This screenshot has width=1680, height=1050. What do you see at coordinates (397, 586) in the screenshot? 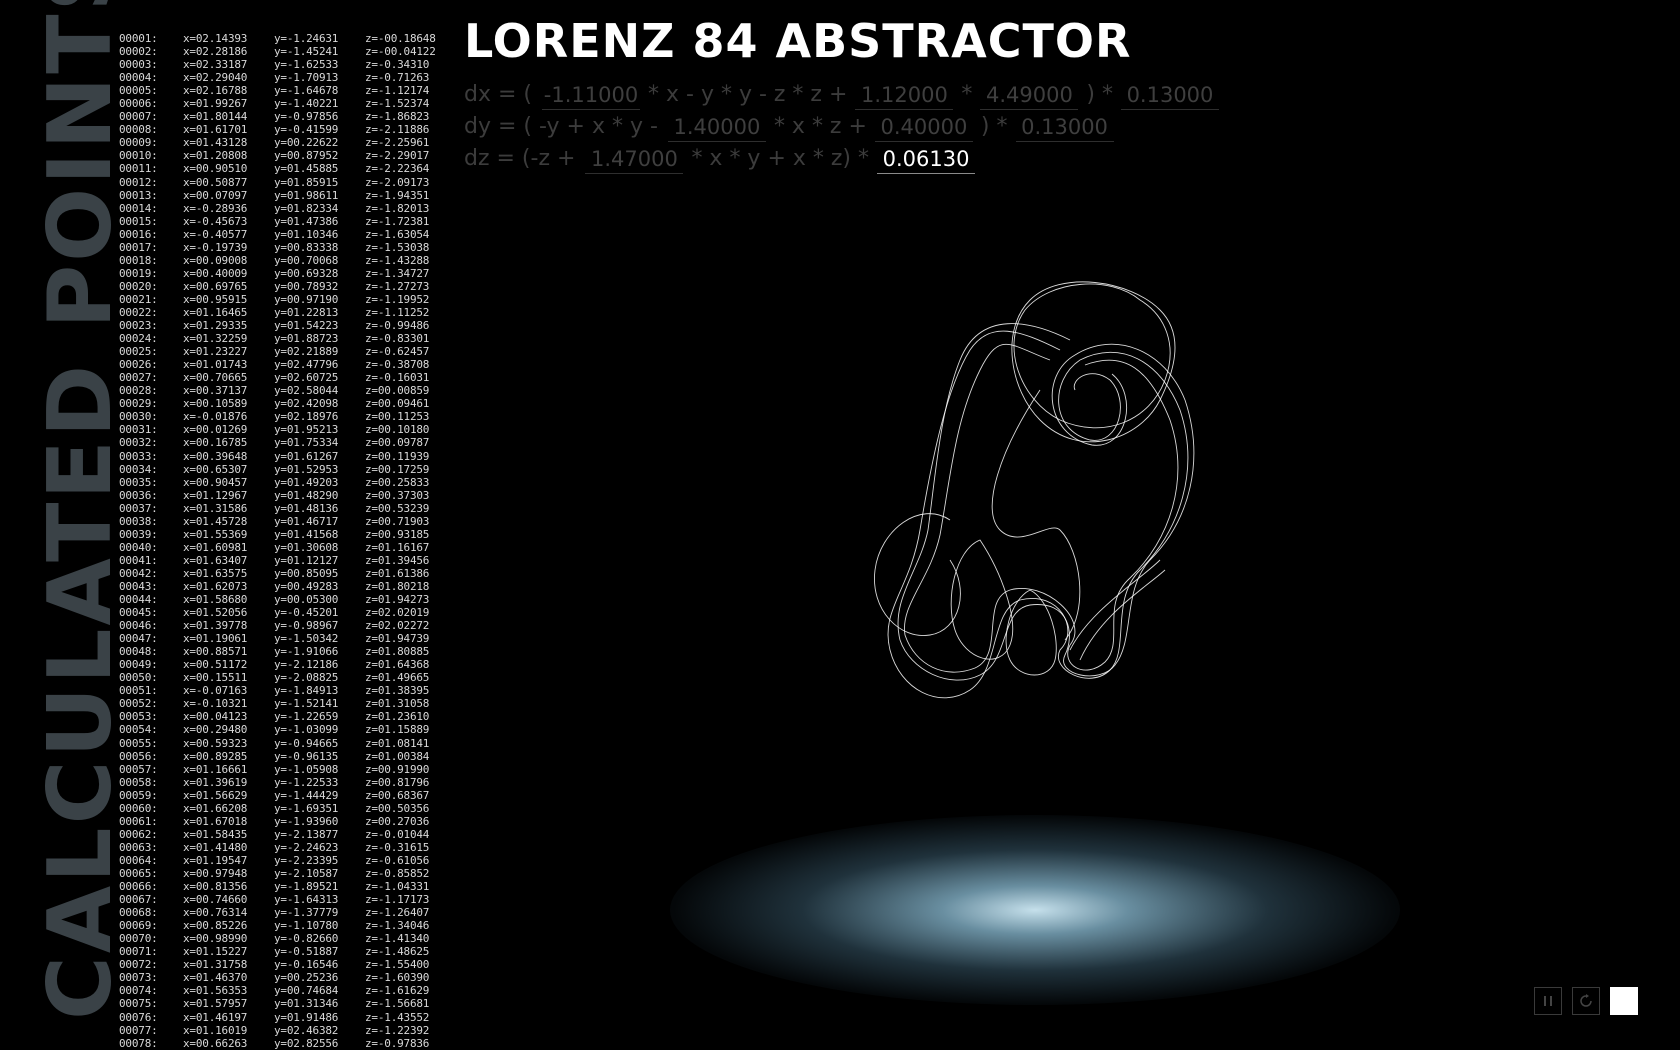
I see `point-z: z=01.80218` at bounding box center [397, 586].